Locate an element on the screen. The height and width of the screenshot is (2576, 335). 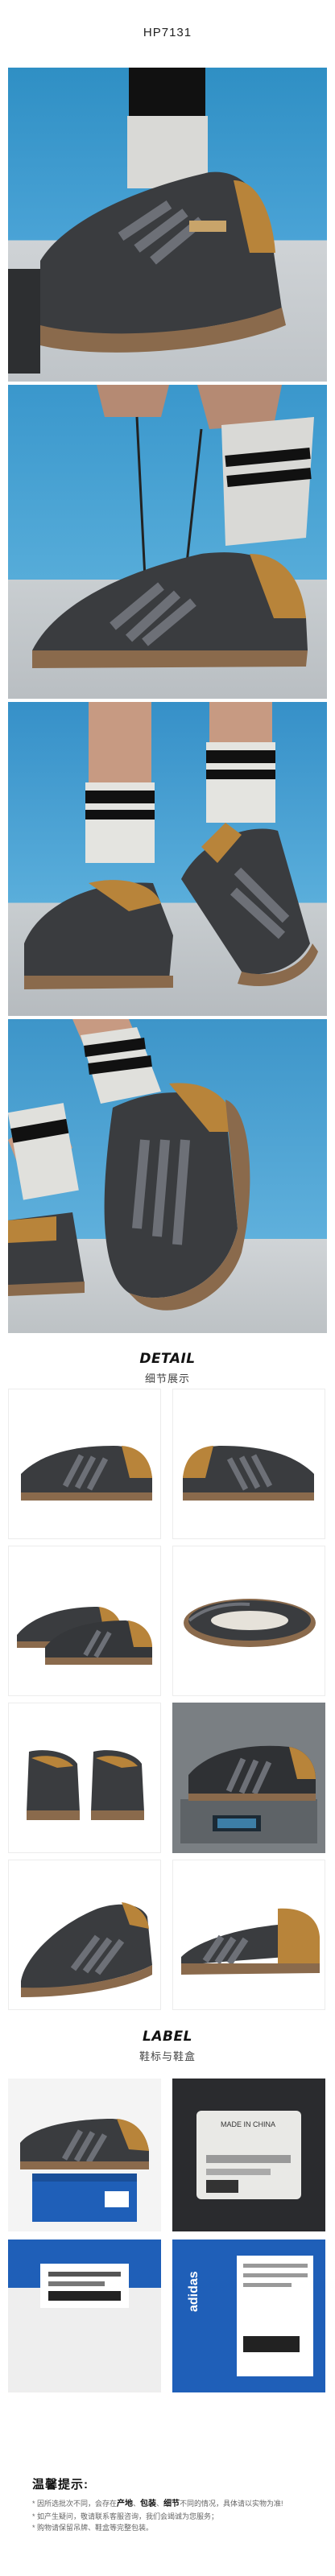
box-label-photo is located at coordinates (84, 2316).